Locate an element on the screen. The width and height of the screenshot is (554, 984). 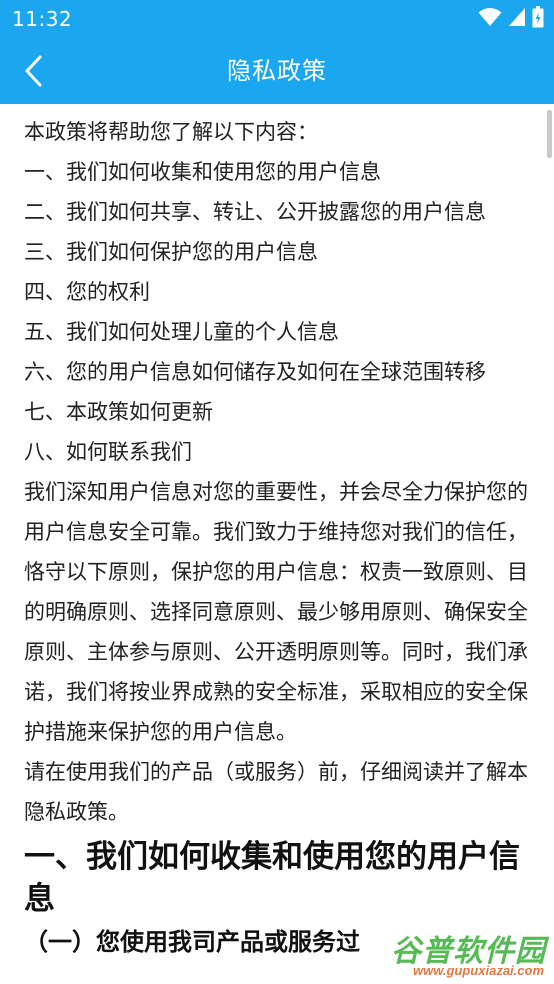
section-heading: 一、我们如何收集和使用您的用户信息 is located at coordinates (272, 878).